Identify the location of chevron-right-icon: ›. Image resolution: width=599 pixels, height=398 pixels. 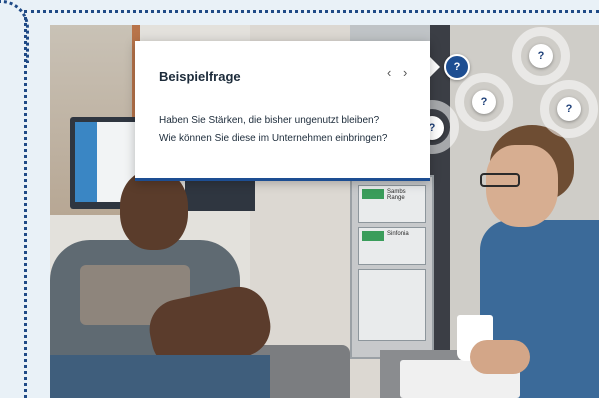
(405, 72).